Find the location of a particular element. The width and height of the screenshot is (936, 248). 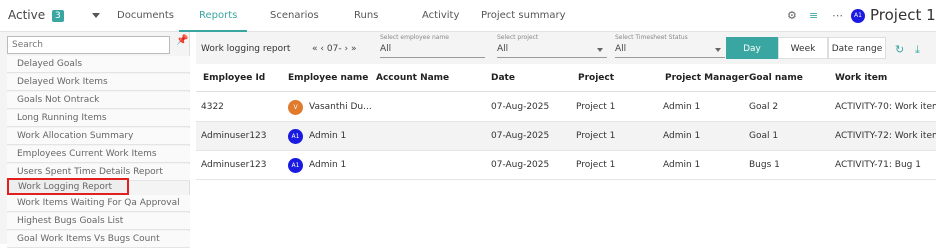

col-date: Date is located at coordinates (503, 78).